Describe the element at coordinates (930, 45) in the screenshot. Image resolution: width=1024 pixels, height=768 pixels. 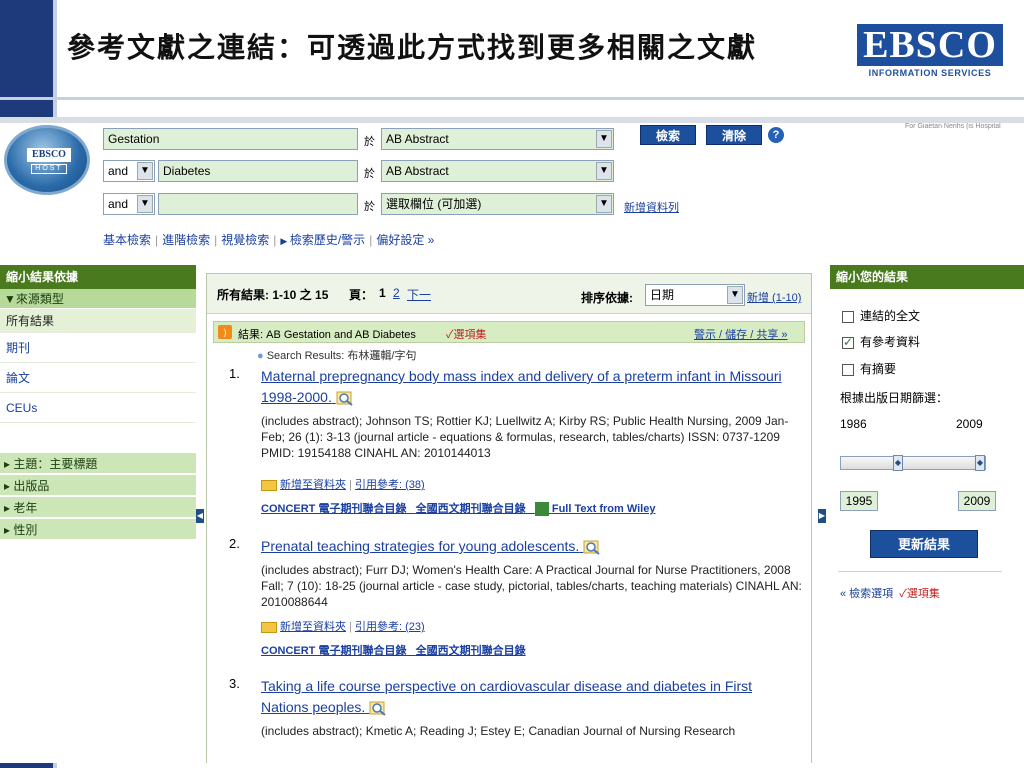
I see `ebsco-logo-word: EBSCO` at that location.